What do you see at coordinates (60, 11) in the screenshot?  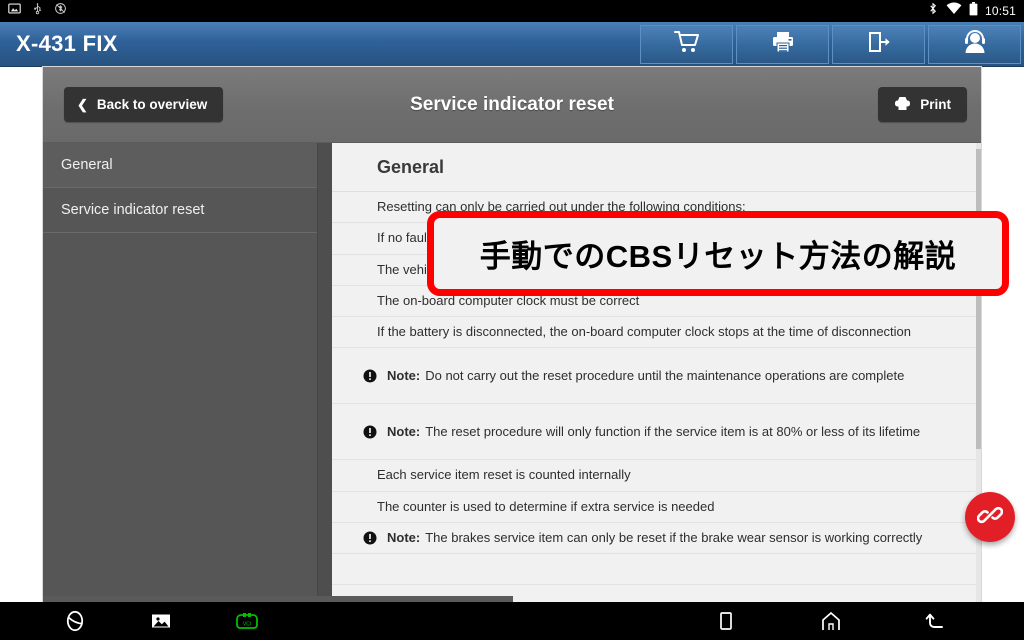 I see `bluetooth-disabled-icon` at bounding box center [60, 11].